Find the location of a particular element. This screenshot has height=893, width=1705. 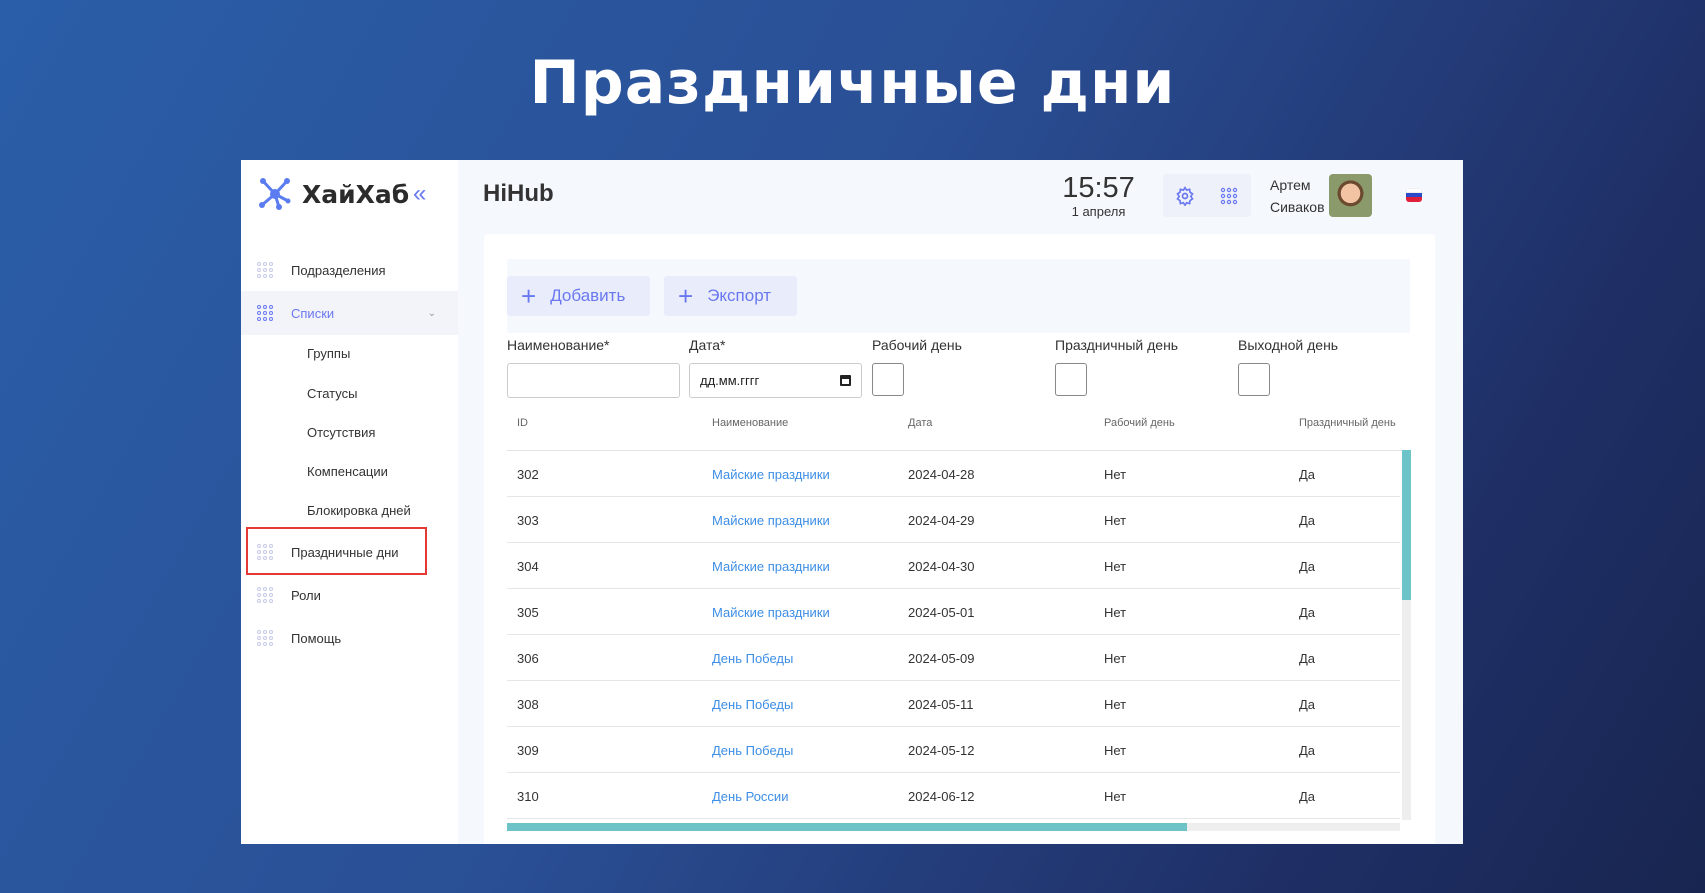

table-row: 304 Майские праздники 2024-04-30 Нет Да is located at coordinates (953, 566).